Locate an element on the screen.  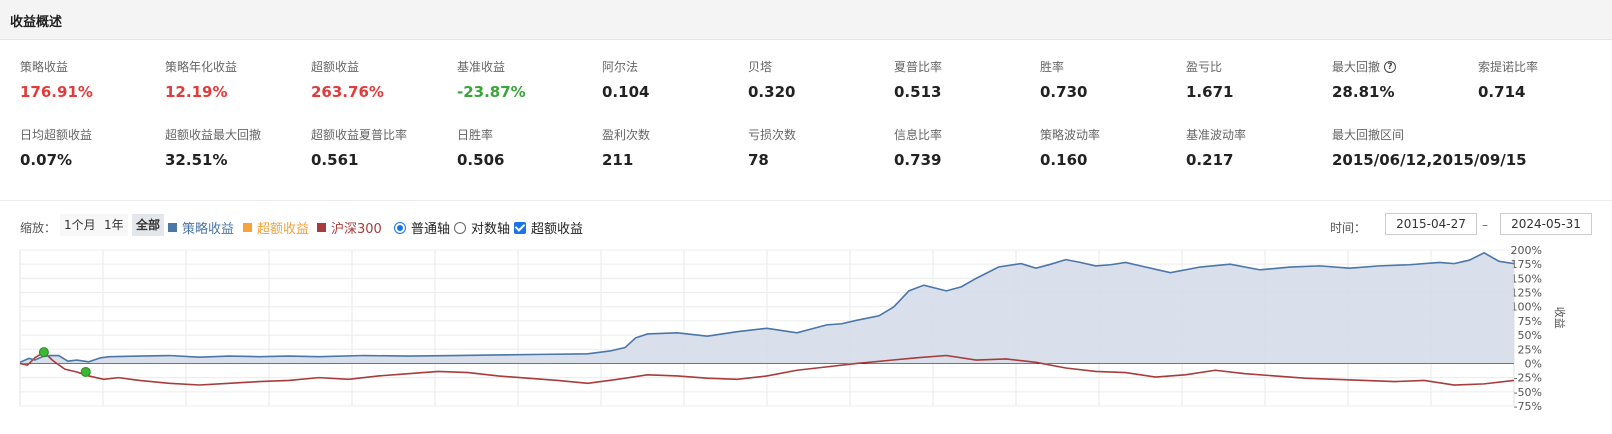
metric-label-text: 信息比率 is located at coordinates (918, 135).